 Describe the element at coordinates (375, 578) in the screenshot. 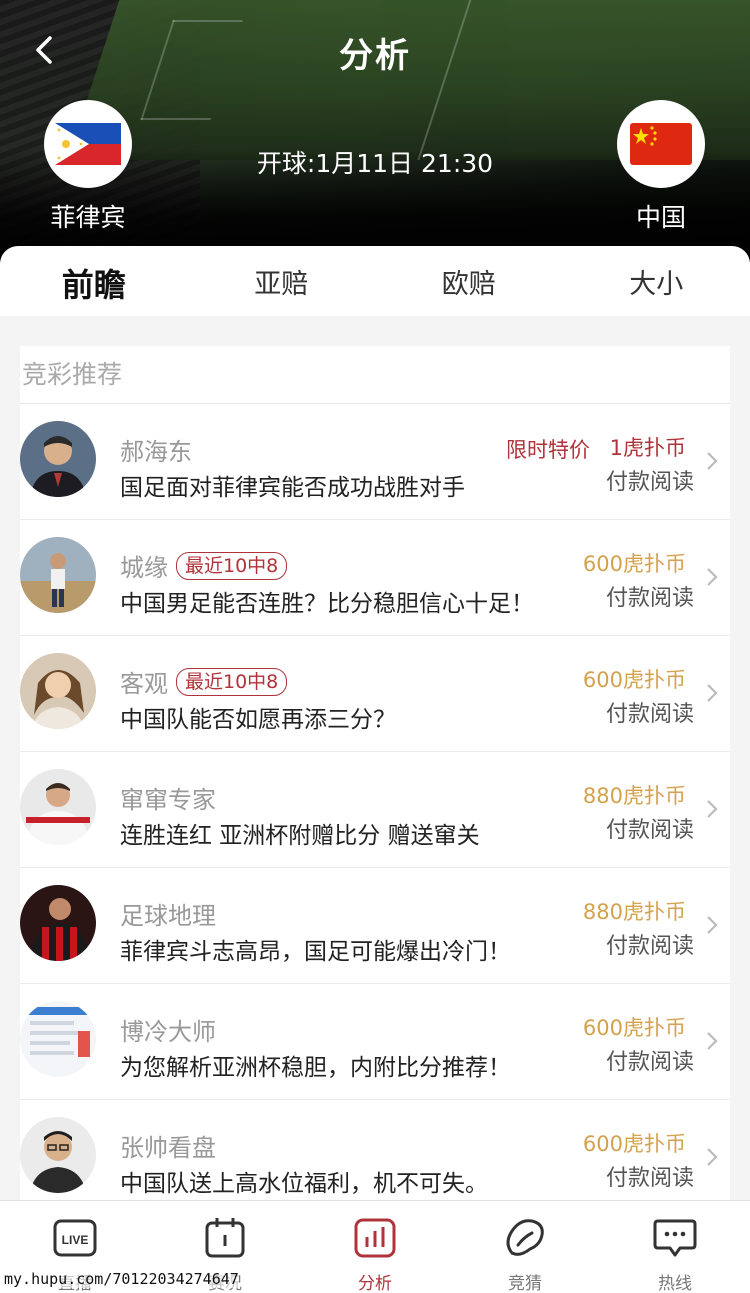

I see `list-item: 城缘 最近10中8 600虎扑币 中国男足能否连胜？比分稳胆信心十足！ 付款阅读` at that location.